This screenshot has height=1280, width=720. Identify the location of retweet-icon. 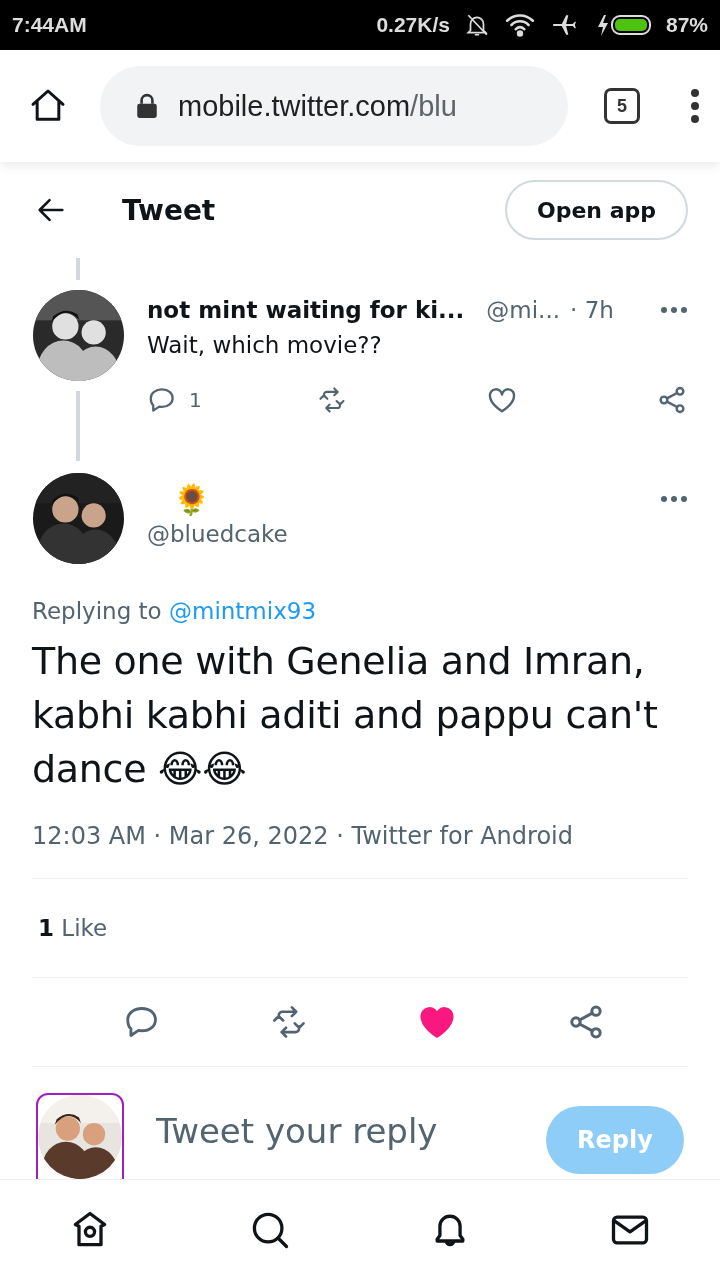
(331, 400).